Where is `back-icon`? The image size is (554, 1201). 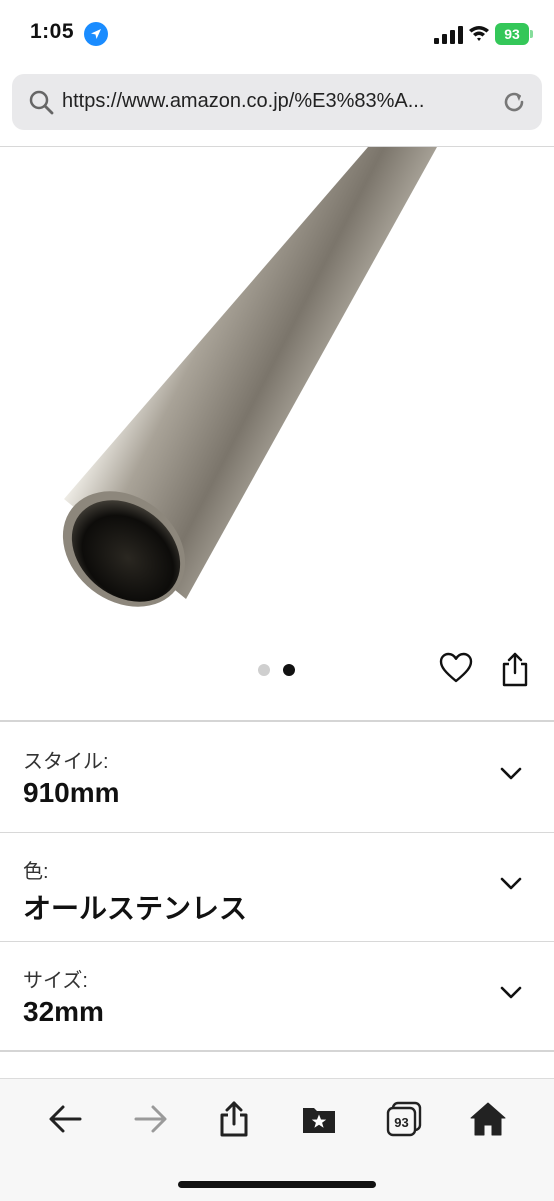 back-icon is located at coordinates (66, 1119).